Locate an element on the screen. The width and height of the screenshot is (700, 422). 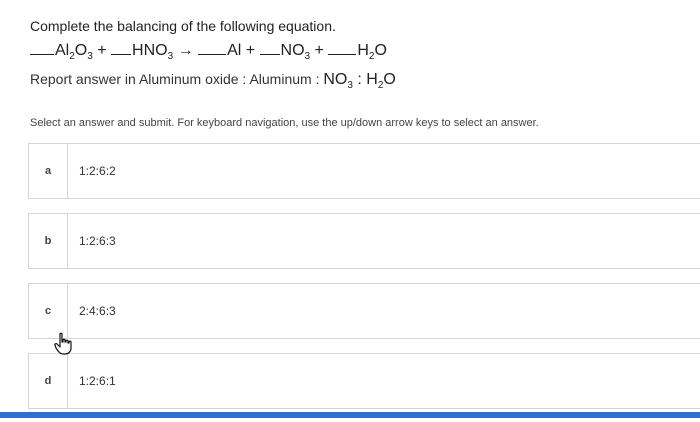
eq-arrow: → is located at coordinates (186, 50).